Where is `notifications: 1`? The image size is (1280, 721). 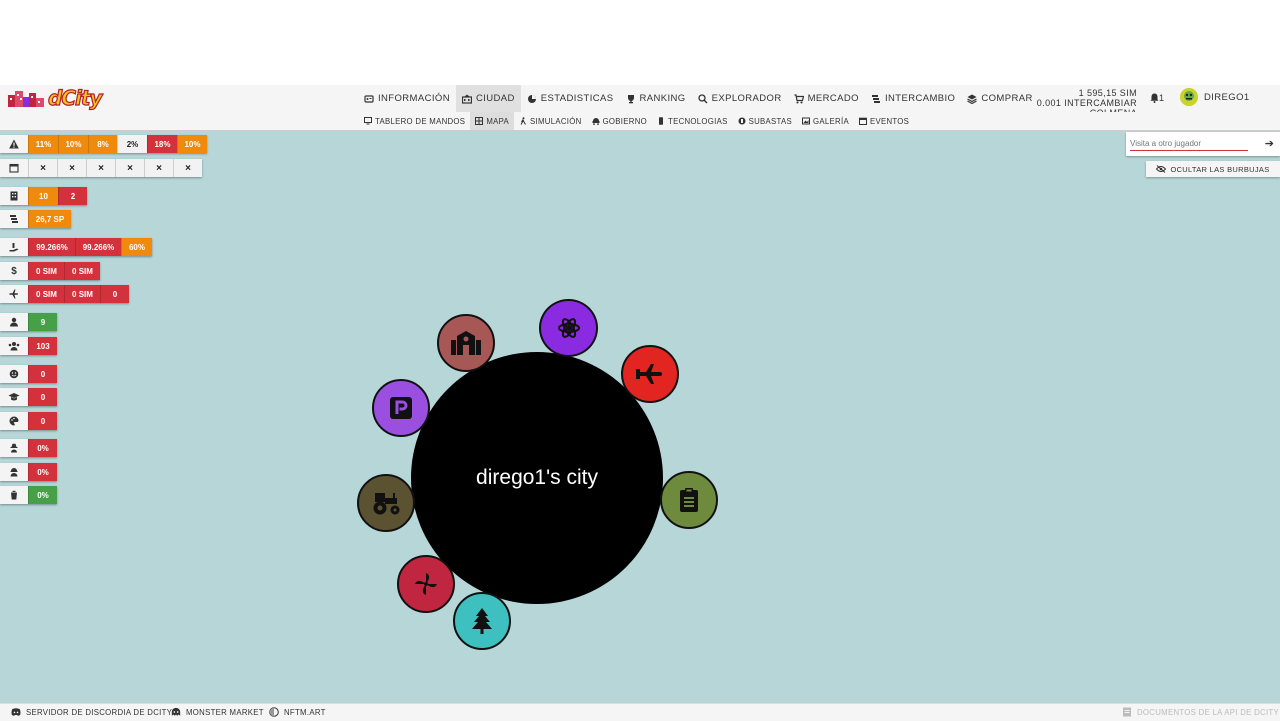
notifications: 1 is located at coordinates (1157, 98).